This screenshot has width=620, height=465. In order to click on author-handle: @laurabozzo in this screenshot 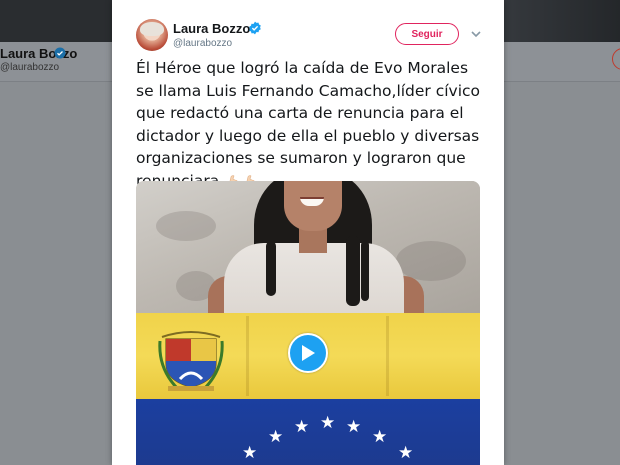, I will do `click(202, 43)`.